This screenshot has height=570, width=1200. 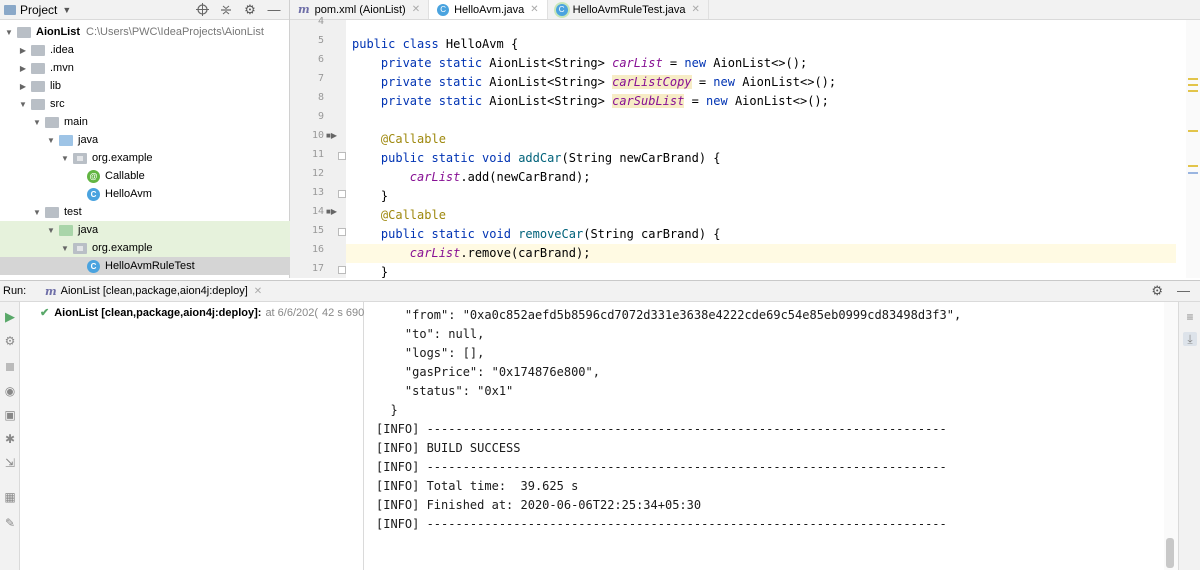 I want to click on console-line: "logs": [],, so click(x=430, y=353).